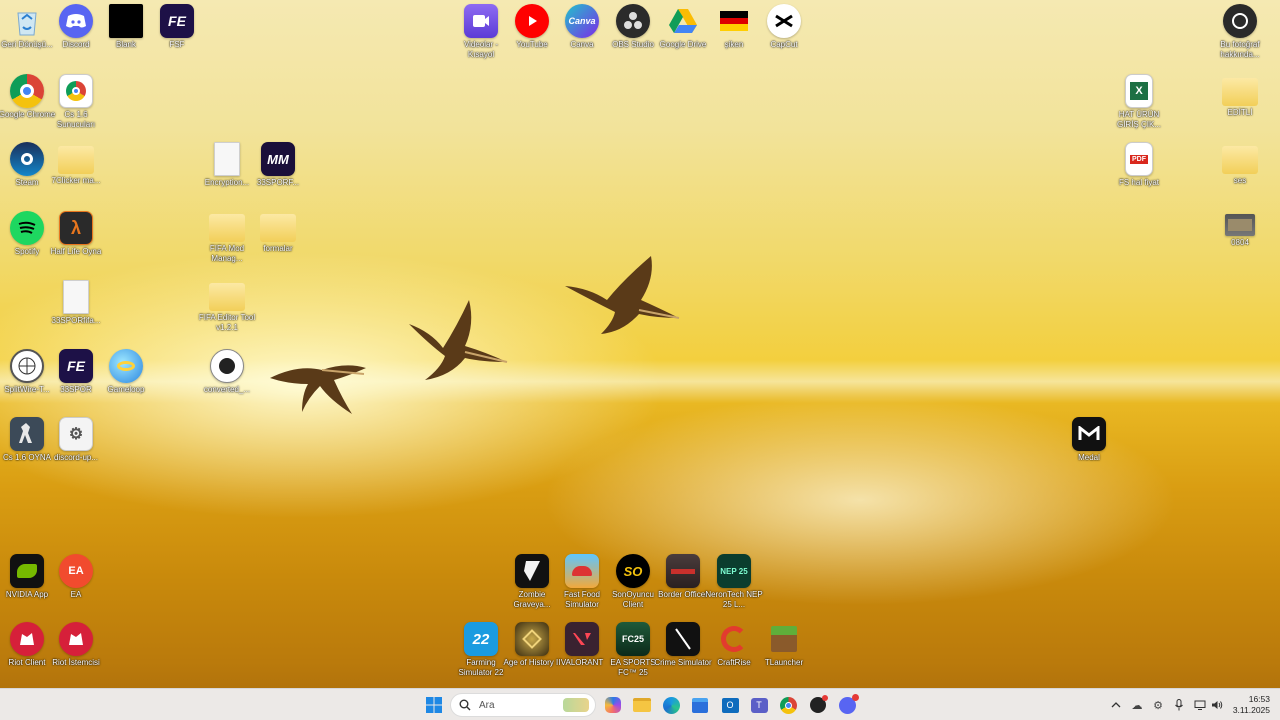  I want to click on desktop-icon-tlauncher: TLauncher, so click(784, 645).